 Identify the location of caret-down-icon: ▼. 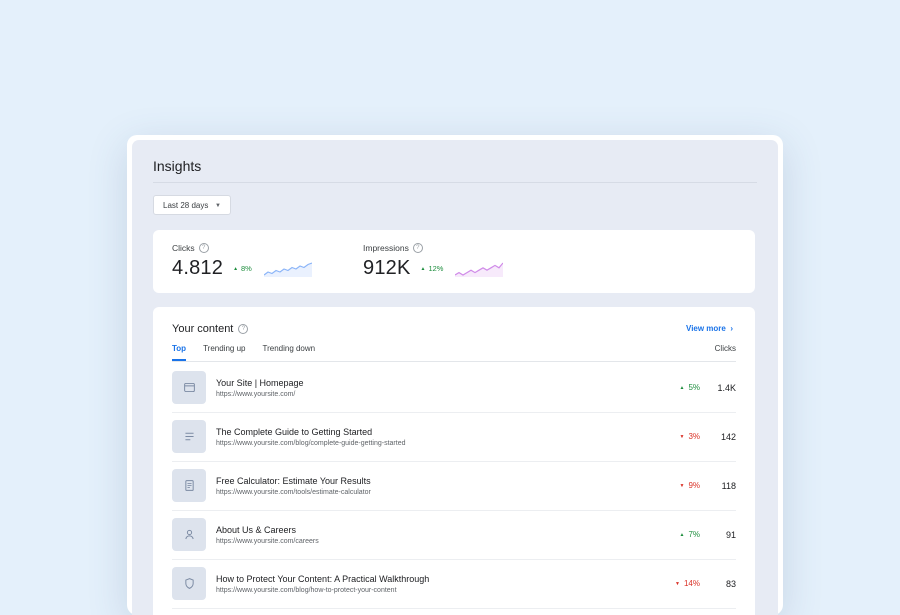
(218, 206).